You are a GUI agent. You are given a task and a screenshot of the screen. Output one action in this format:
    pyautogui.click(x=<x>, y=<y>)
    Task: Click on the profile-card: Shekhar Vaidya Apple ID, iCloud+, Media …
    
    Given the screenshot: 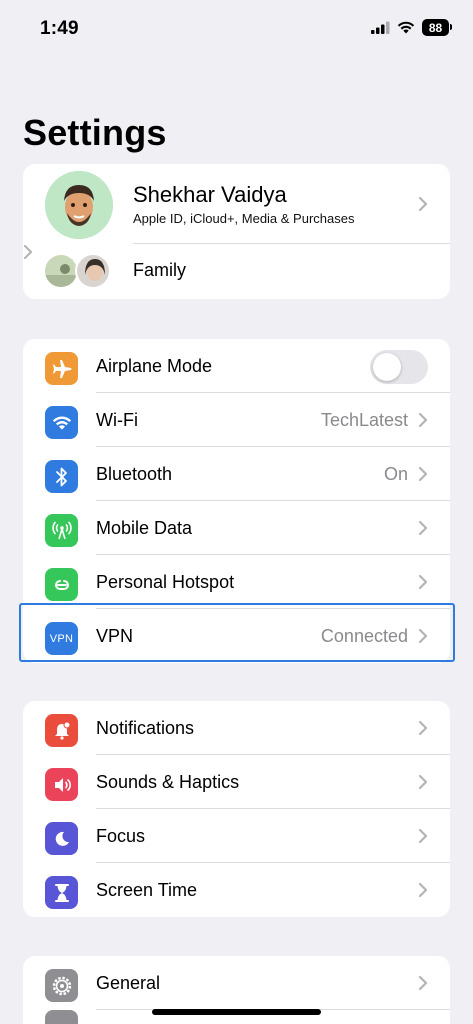 What is the action you would take?
    pyautogui.click(x=236, y=231)
    